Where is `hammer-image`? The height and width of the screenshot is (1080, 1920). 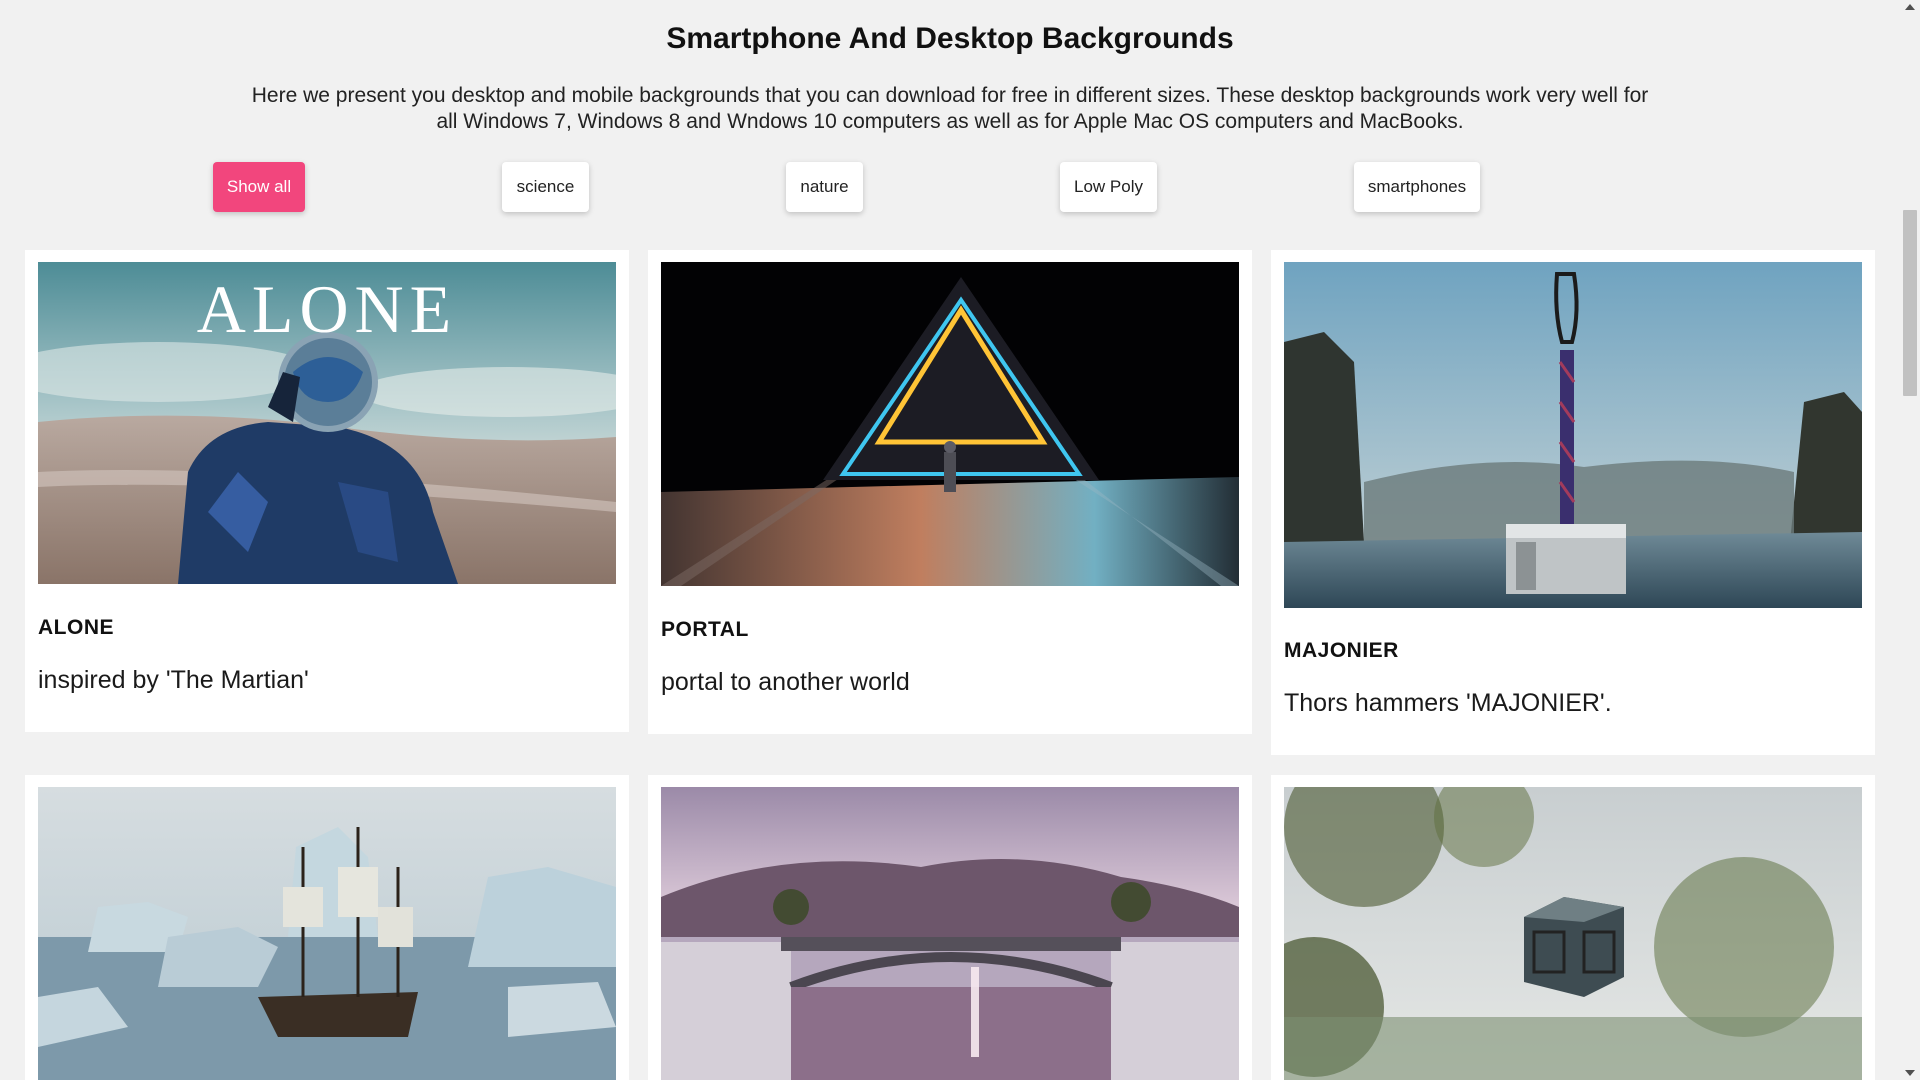
hammer-image is located at coordinates (1573, 435).